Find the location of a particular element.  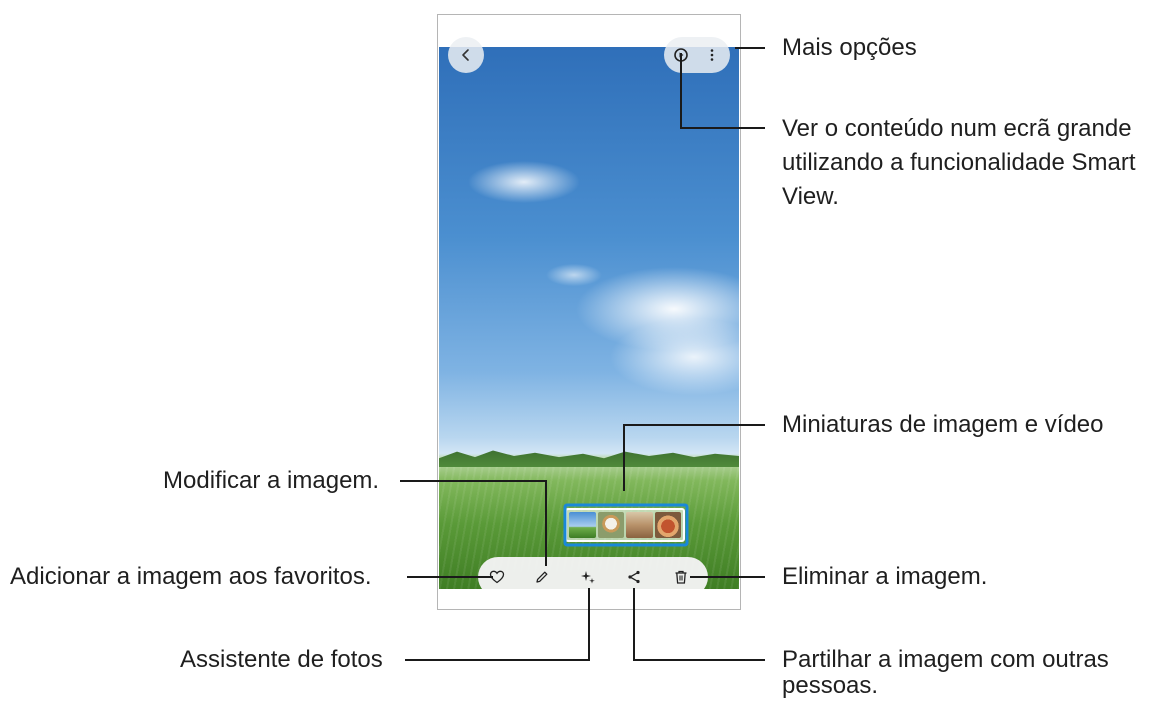

label-more-options: Mais opções is located at coordinates (849, 47).